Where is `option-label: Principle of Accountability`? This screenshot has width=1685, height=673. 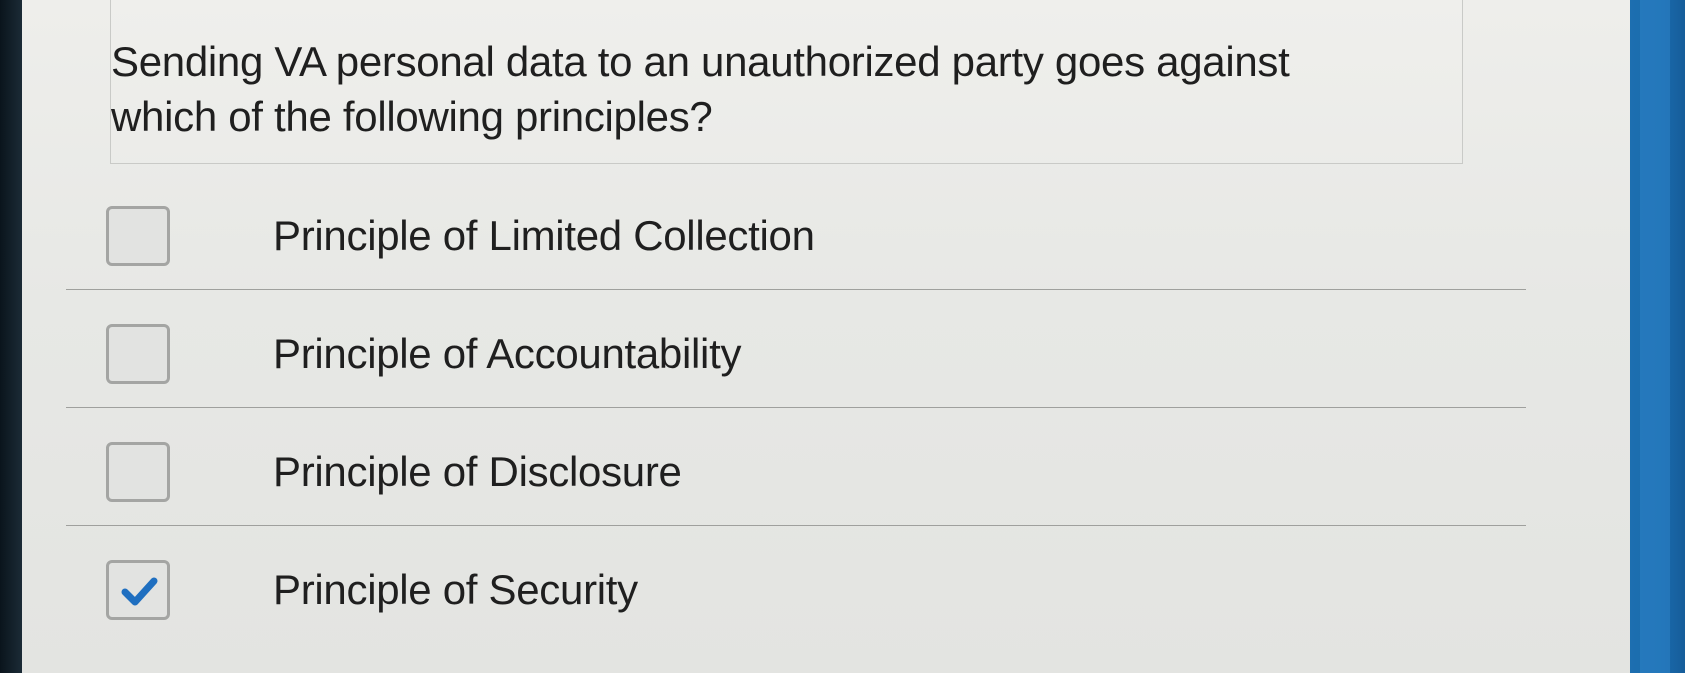 option-label: Principle of Accountability is located at coordinates (507, 354).